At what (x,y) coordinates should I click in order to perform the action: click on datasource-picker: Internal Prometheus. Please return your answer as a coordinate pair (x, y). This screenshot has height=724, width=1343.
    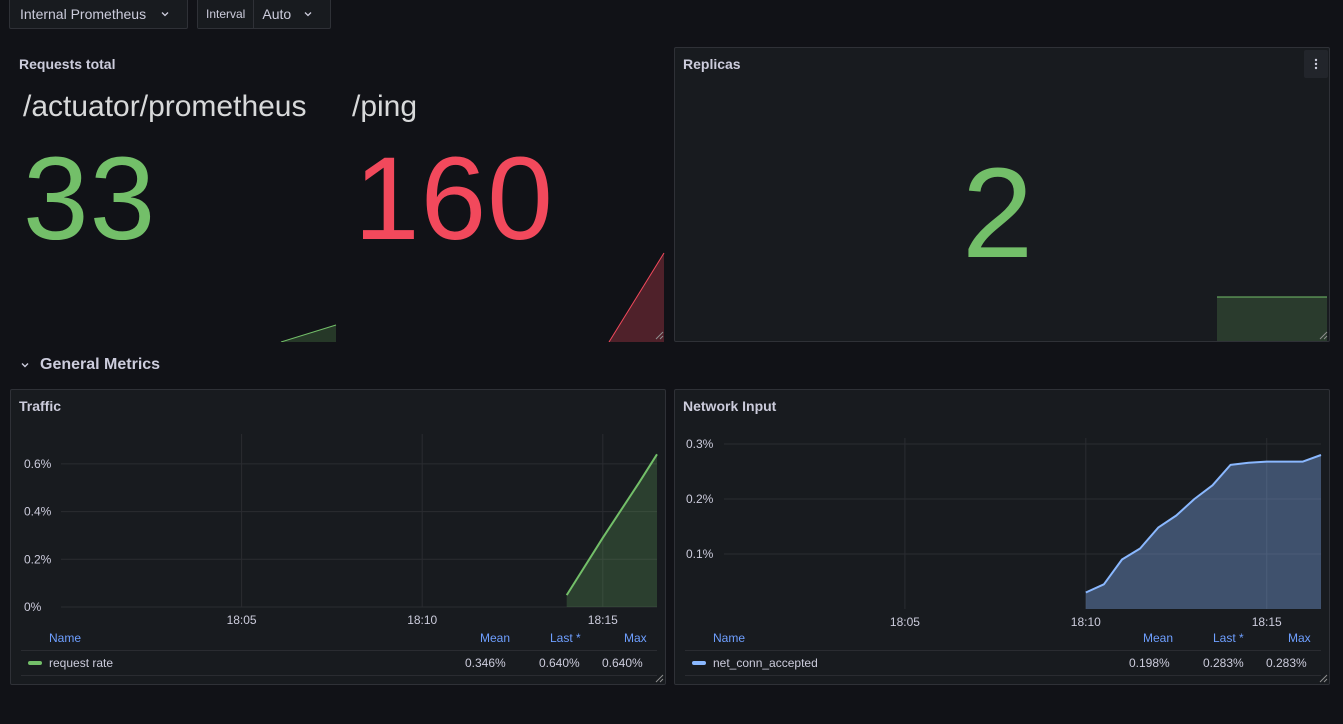
    Looking at the image, I should click on (98, 14).